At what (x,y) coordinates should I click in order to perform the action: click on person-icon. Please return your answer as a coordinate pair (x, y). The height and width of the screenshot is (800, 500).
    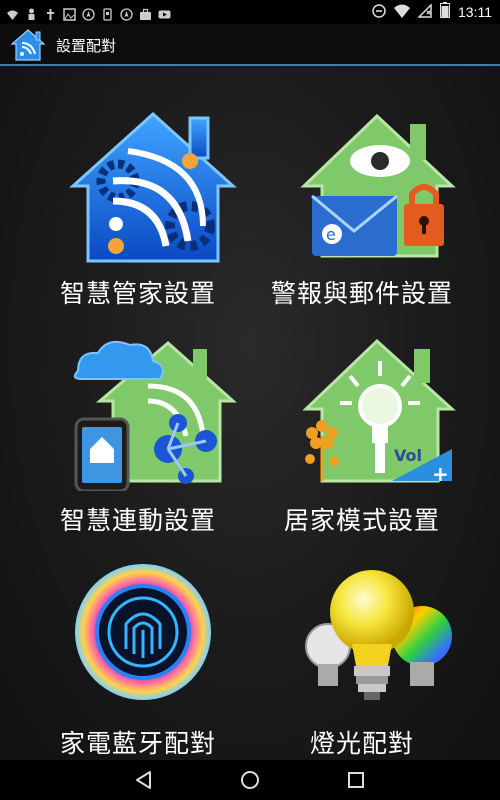
    Looking at the image, I should click on (31, 13).